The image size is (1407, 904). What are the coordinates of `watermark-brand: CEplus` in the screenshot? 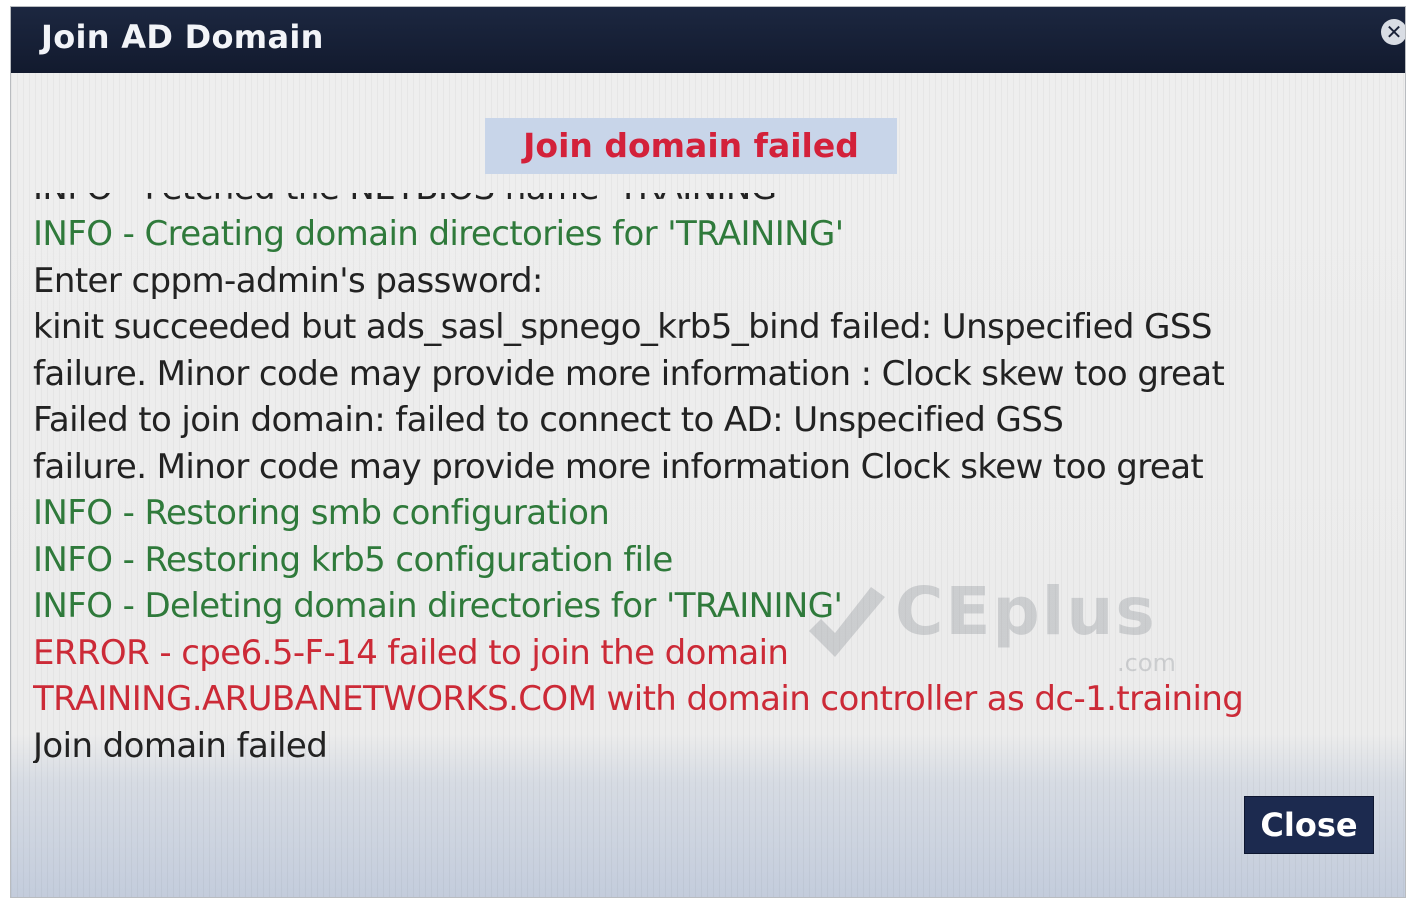 It's located at (1026, 611).